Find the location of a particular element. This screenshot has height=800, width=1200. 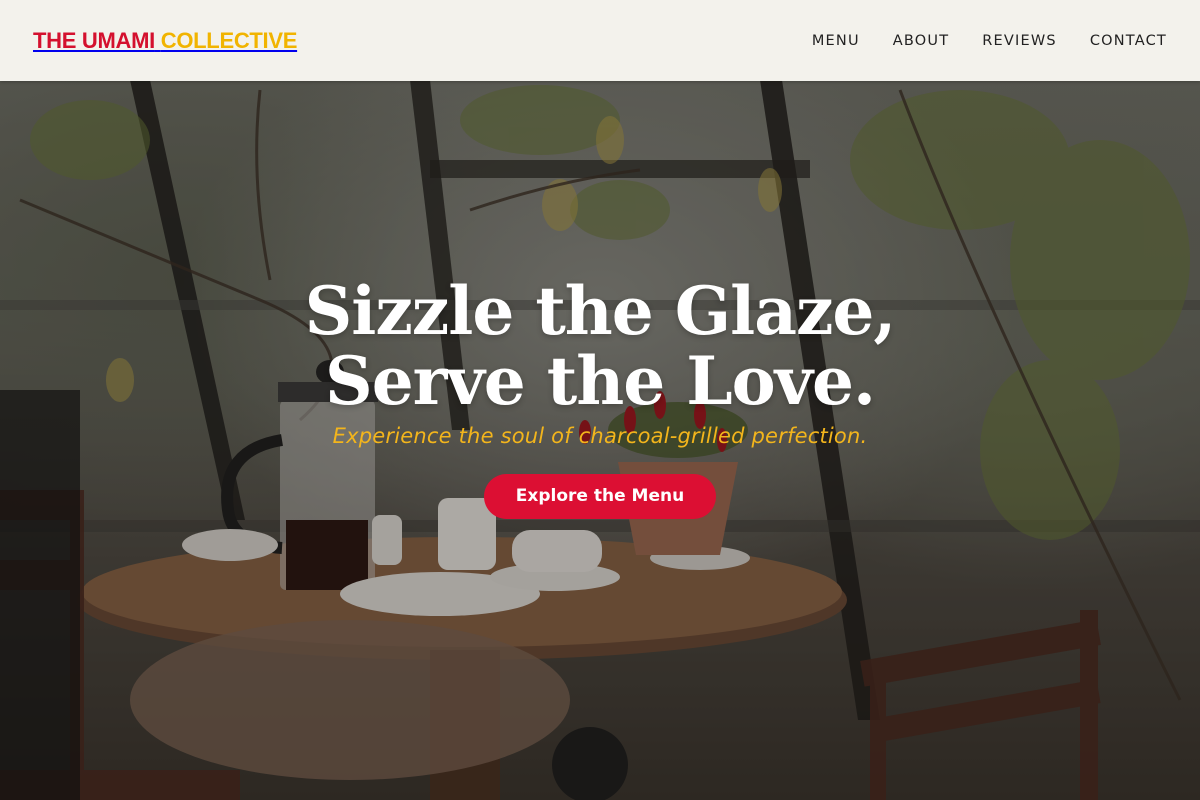

brand-name-part1: THE UMAMI is located at coordinates (94, 40).